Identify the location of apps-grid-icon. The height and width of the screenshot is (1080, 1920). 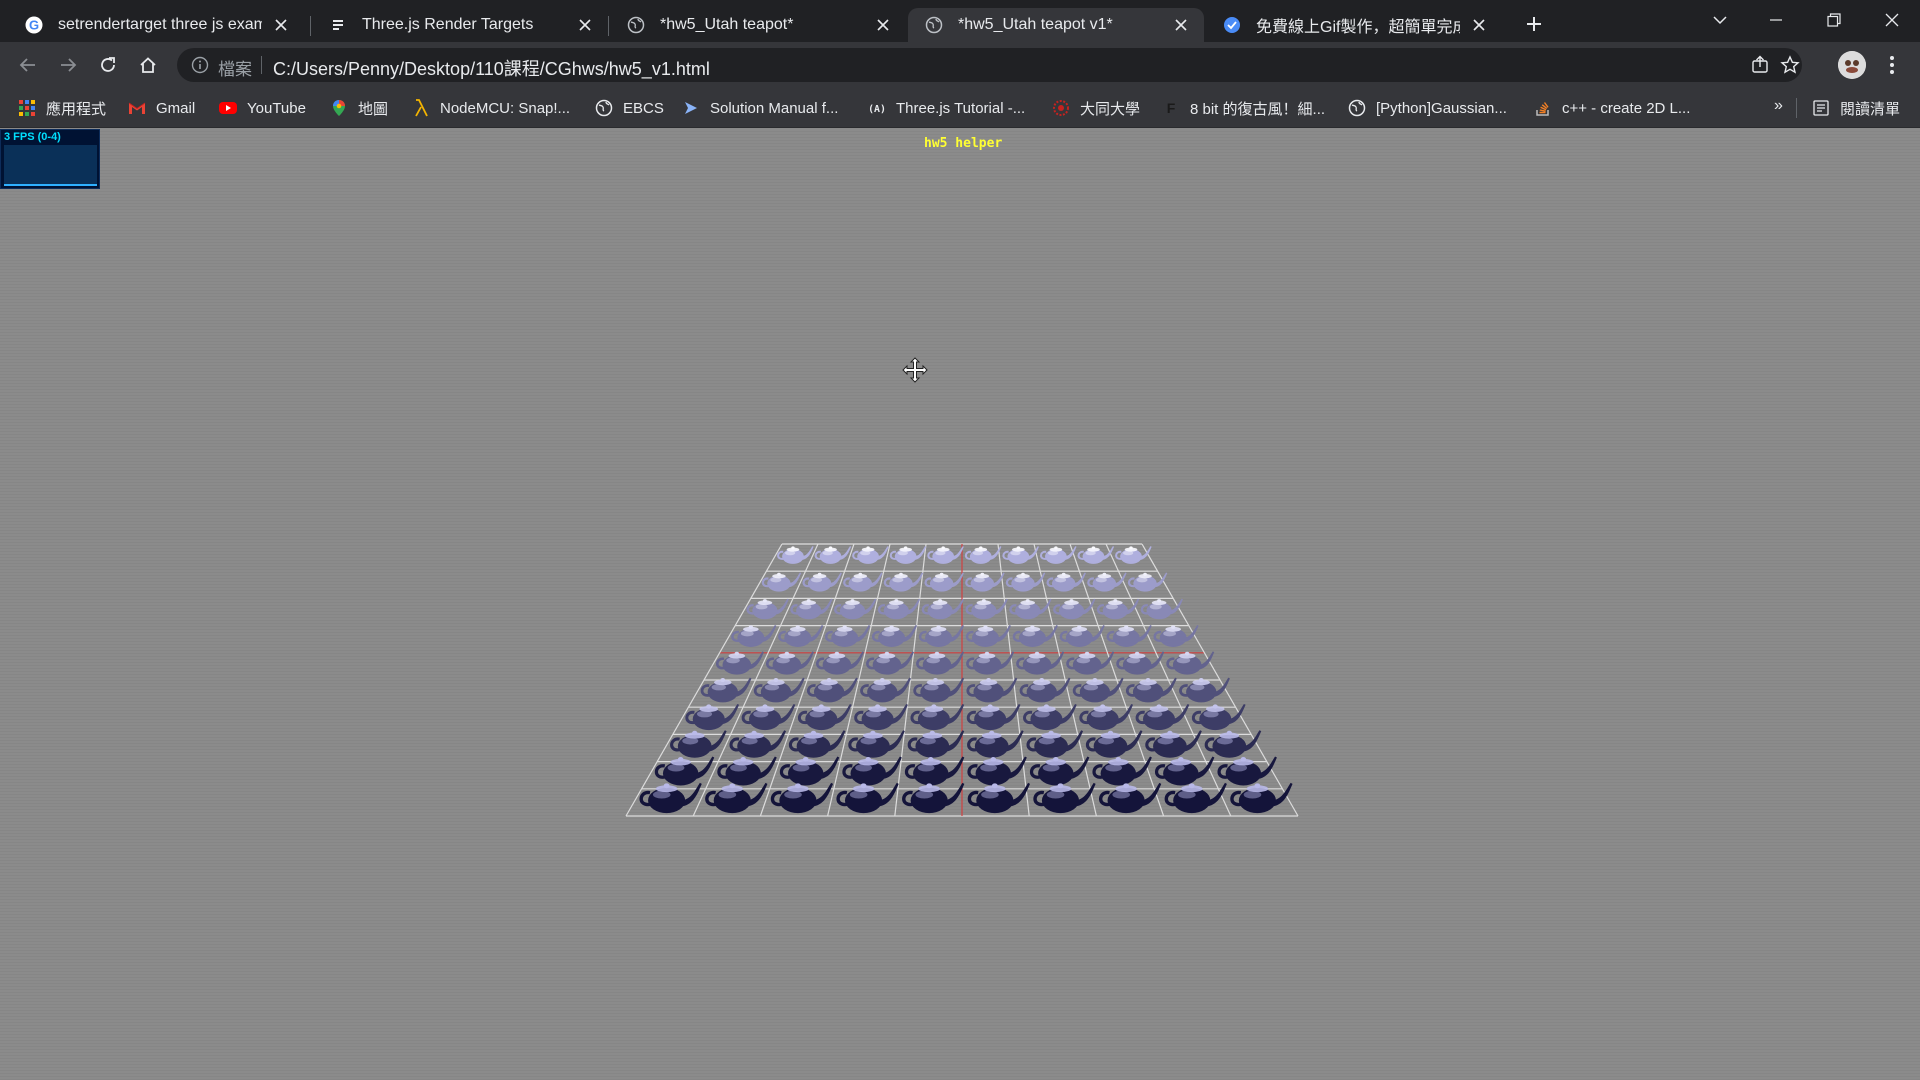
(27, 108).